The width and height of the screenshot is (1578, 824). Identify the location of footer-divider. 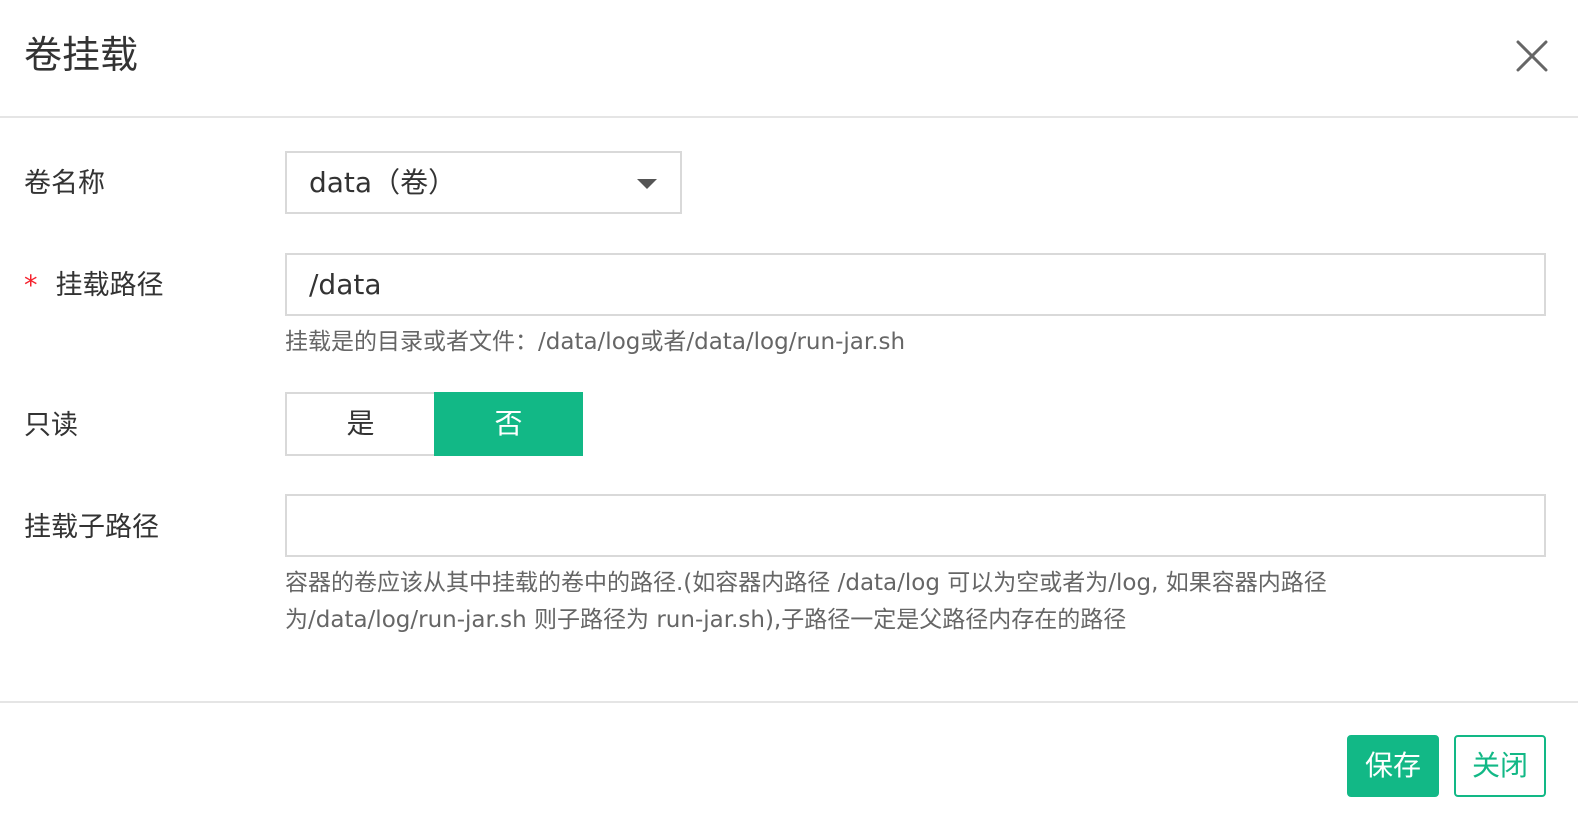
(789, 702).